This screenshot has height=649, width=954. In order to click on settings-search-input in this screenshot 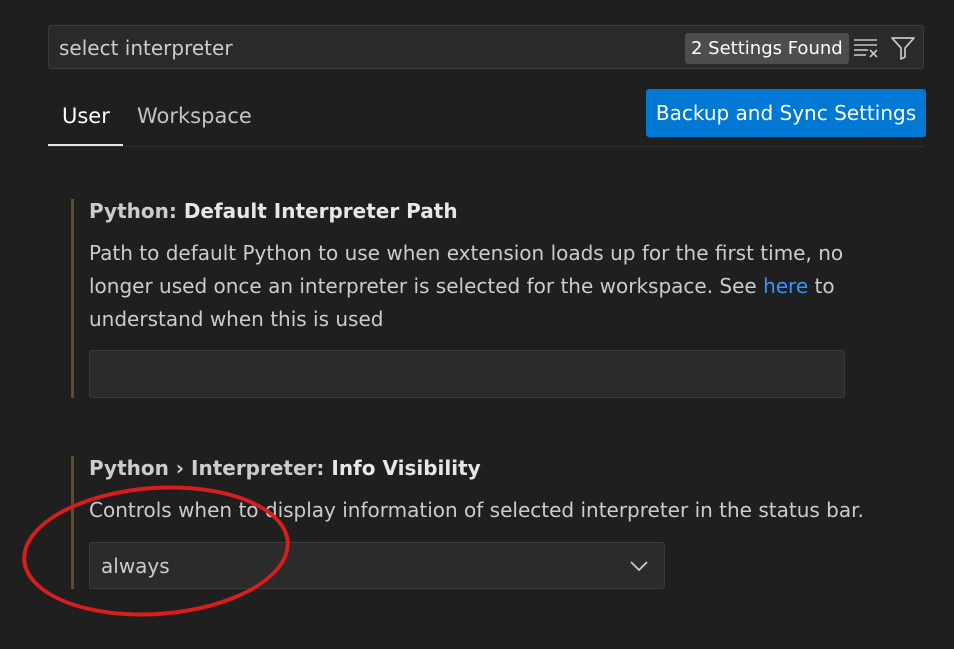, I will do `click(359, 48)`.